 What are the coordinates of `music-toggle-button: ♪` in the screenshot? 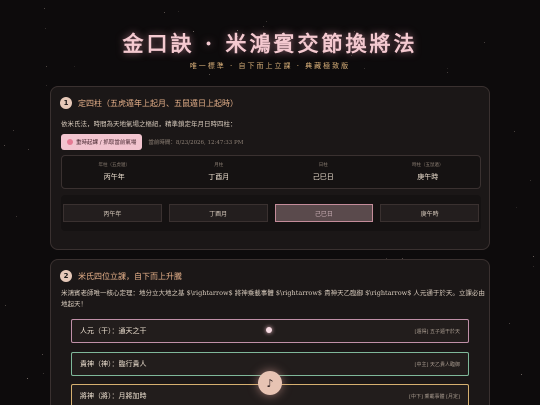 It's located at (270, 383).